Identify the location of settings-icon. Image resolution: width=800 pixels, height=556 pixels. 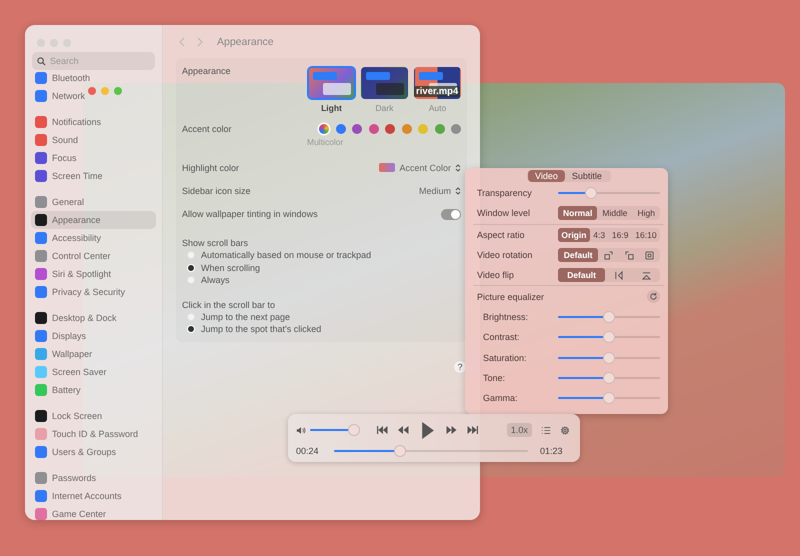
(565, 430).